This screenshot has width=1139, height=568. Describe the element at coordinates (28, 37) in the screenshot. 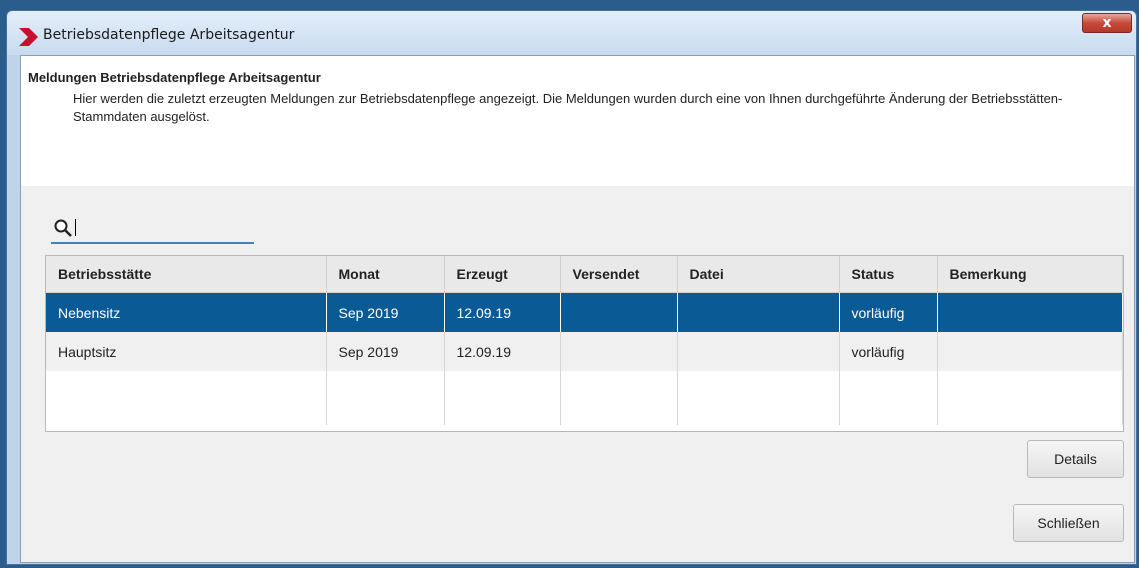

I see `app-logo-icon` at that location.